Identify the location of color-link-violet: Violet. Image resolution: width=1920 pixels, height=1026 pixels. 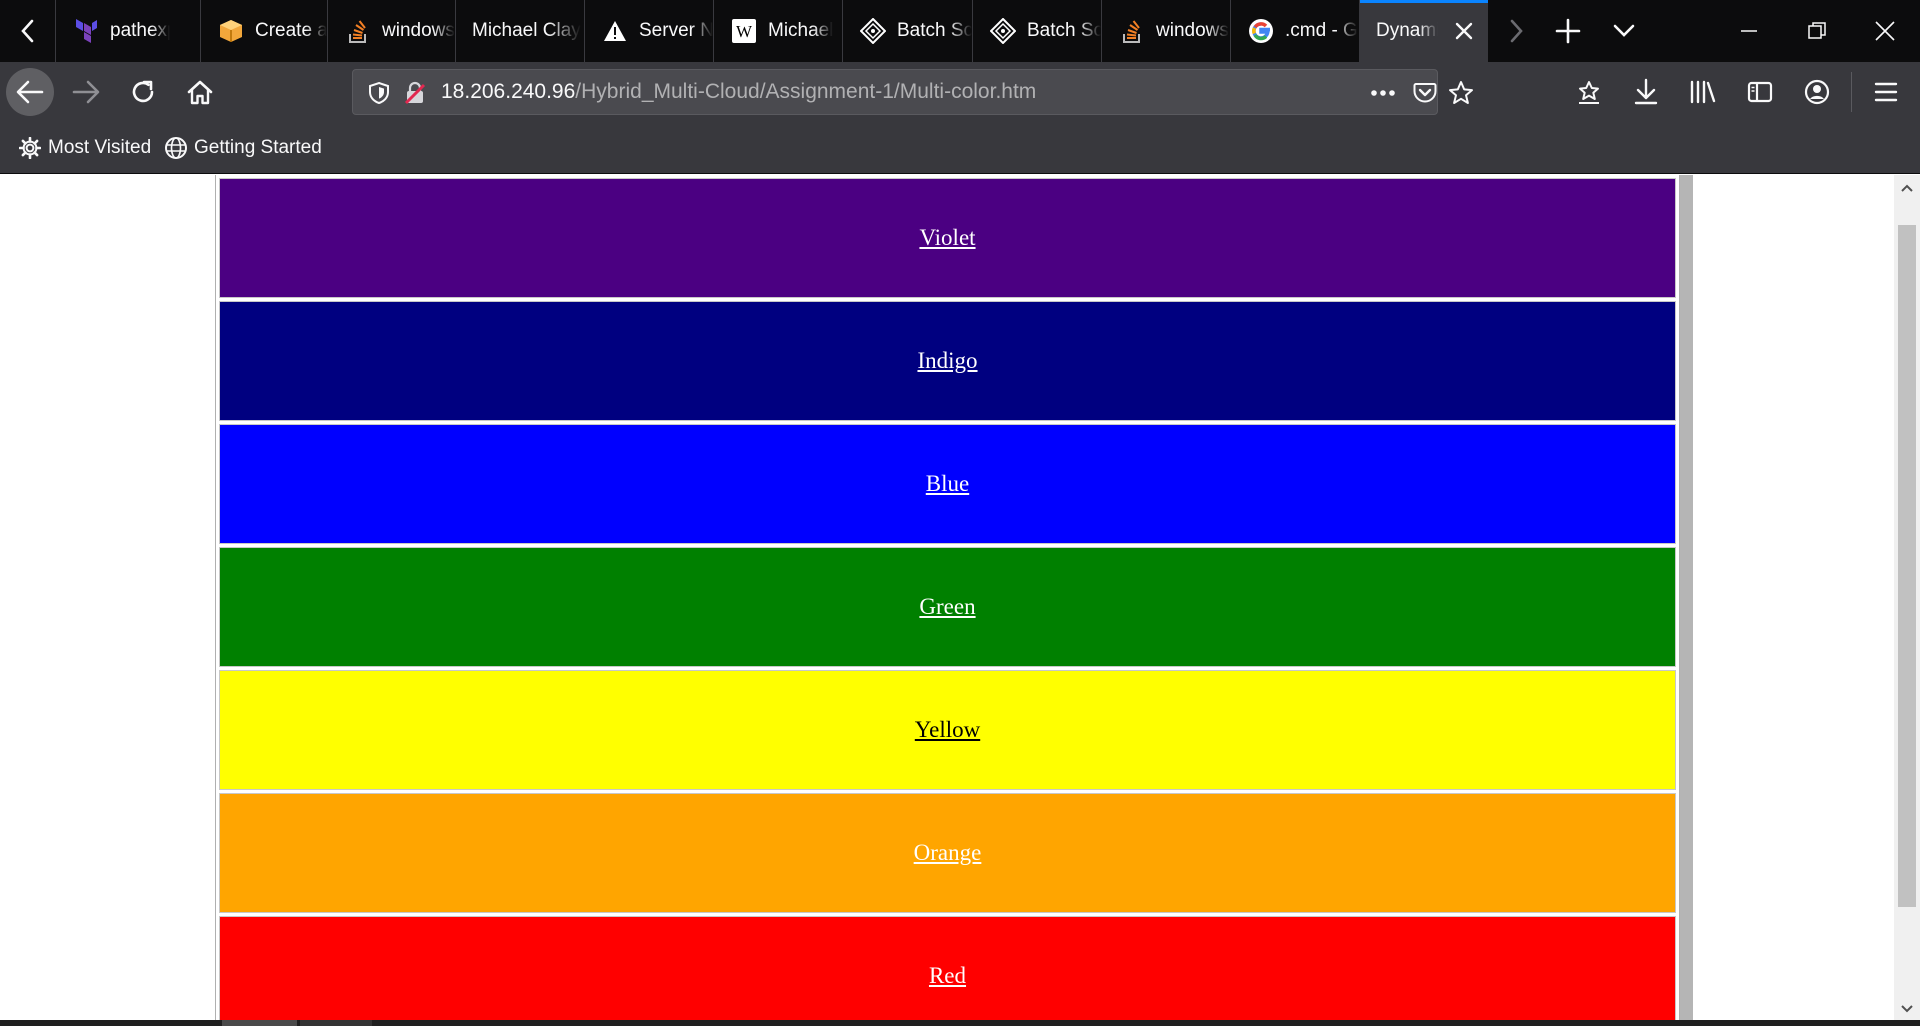
(947, 237).